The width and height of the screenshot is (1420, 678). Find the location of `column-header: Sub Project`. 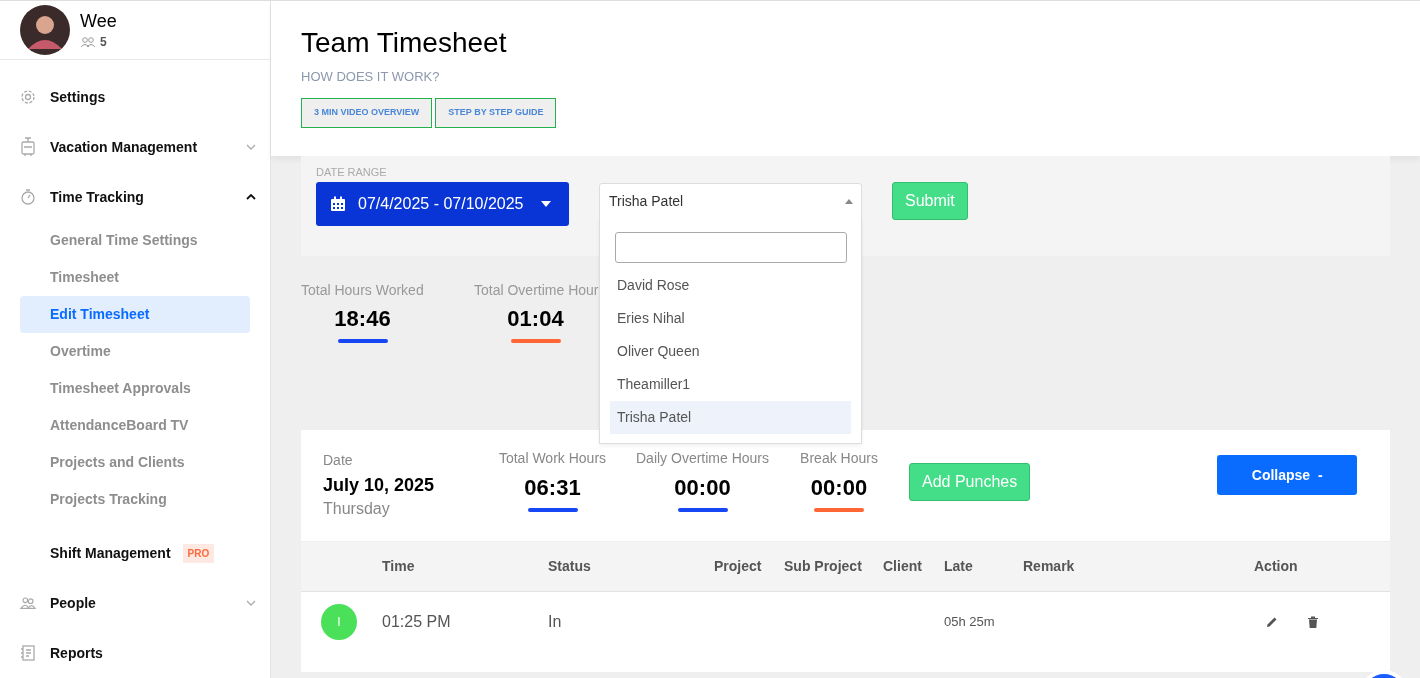

column-header: Sub Project is located at coordinates (823, 566).